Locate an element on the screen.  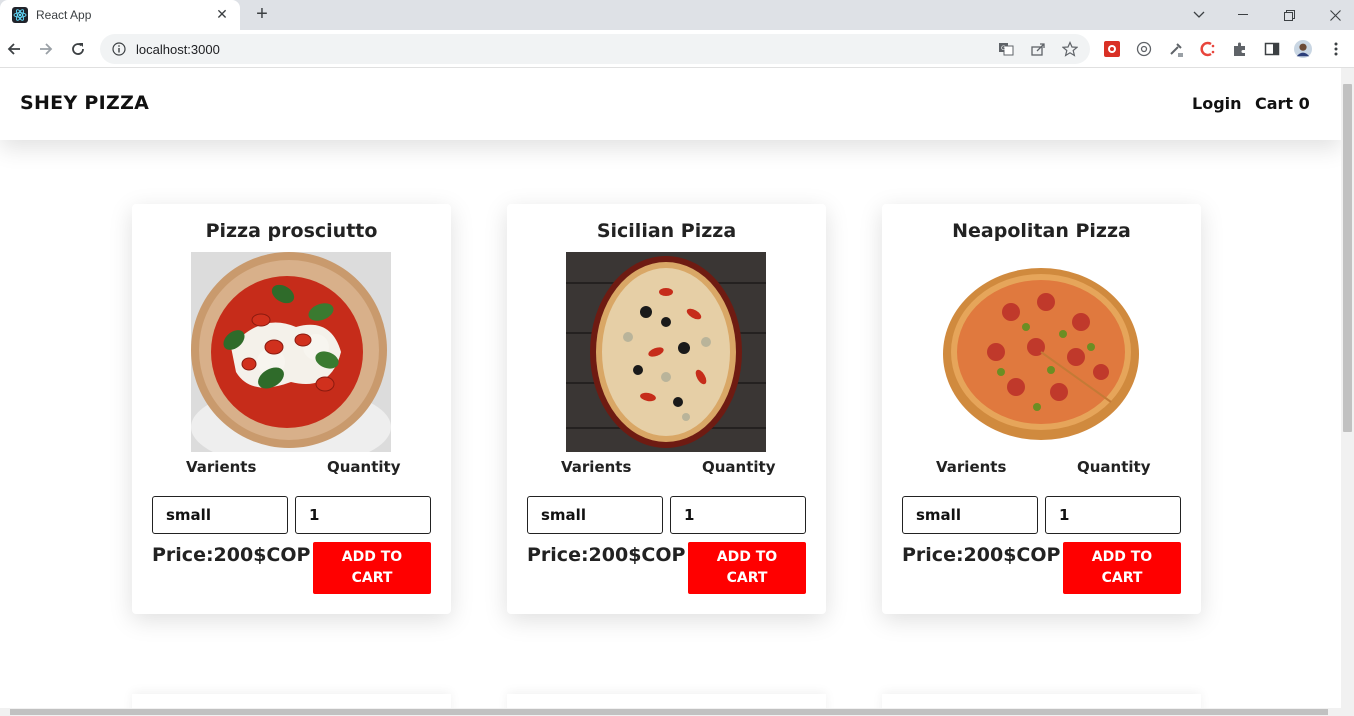
profile-avatar-icon is located at coordinates (1303, 49).